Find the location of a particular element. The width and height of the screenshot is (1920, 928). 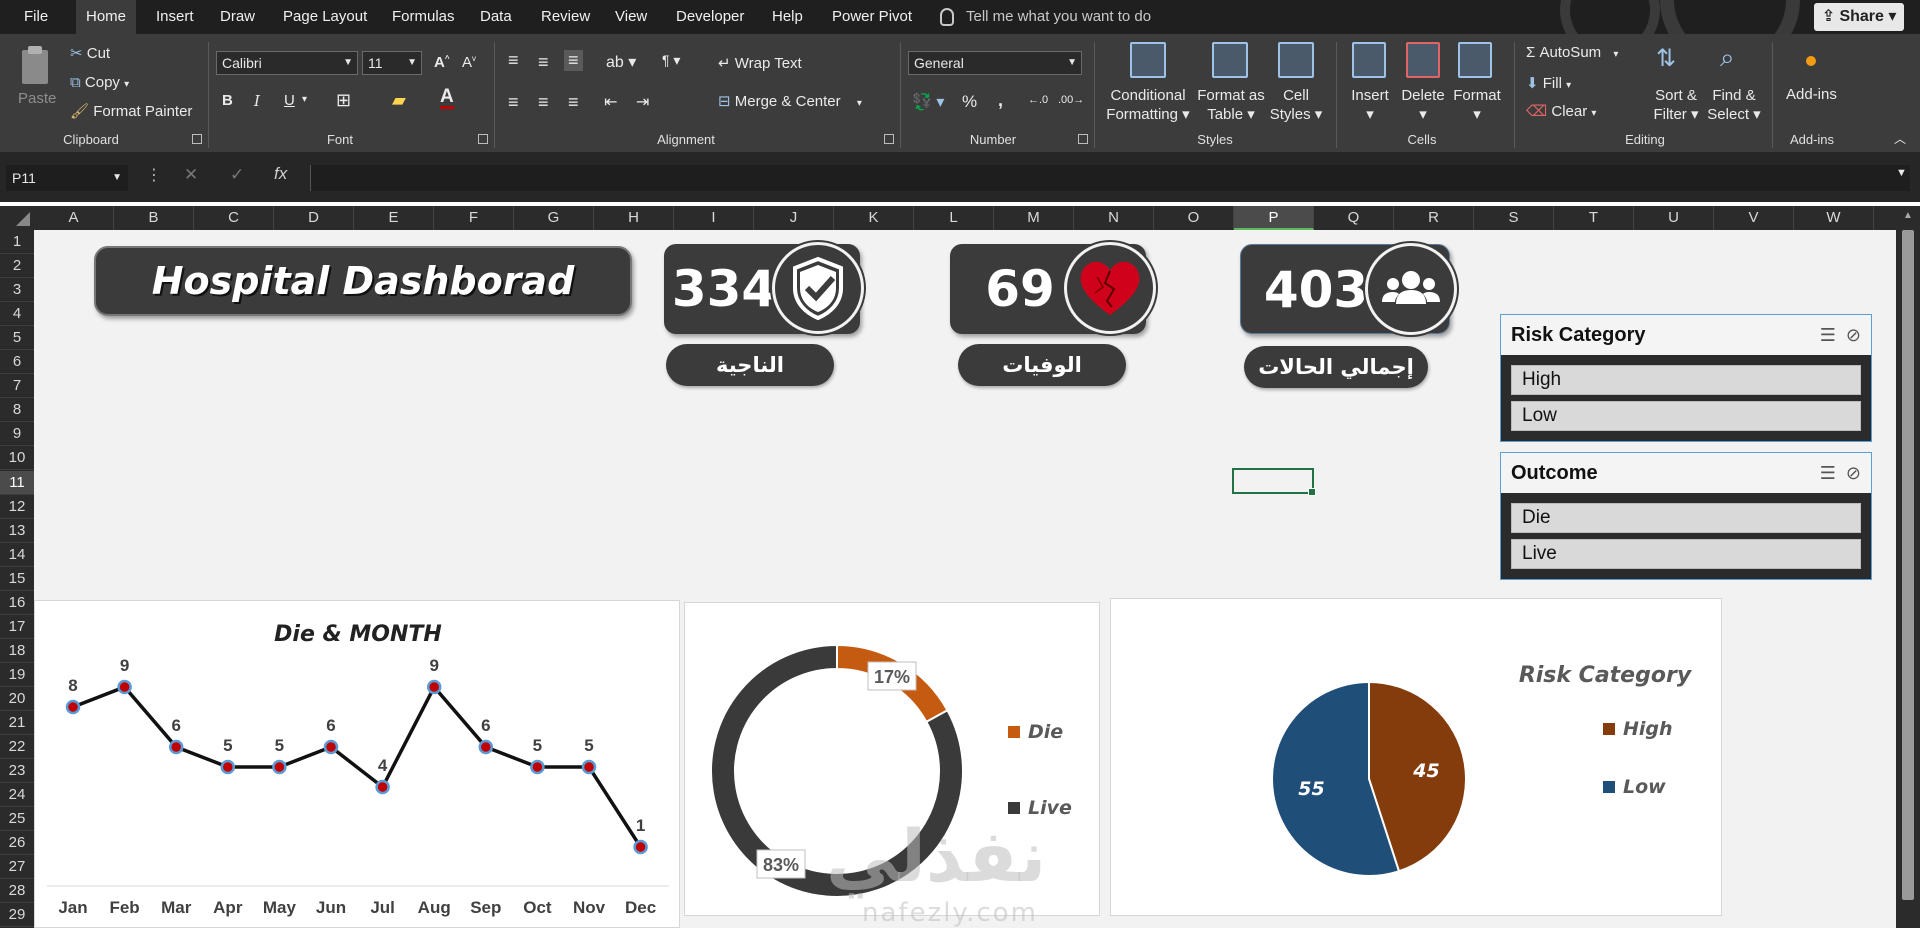

row-header-28: 28 is located at coordinates (17, 891).